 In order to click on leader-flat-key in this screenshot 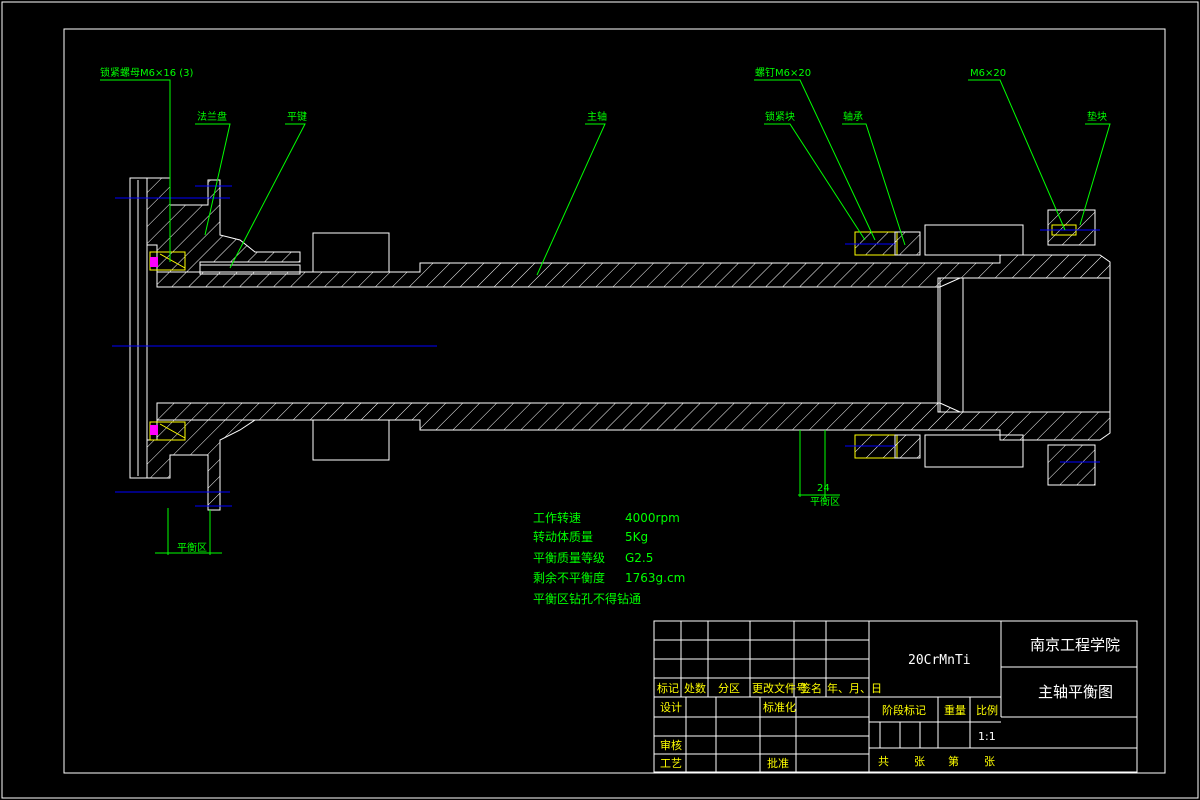, I will do `click(267, 196)`.